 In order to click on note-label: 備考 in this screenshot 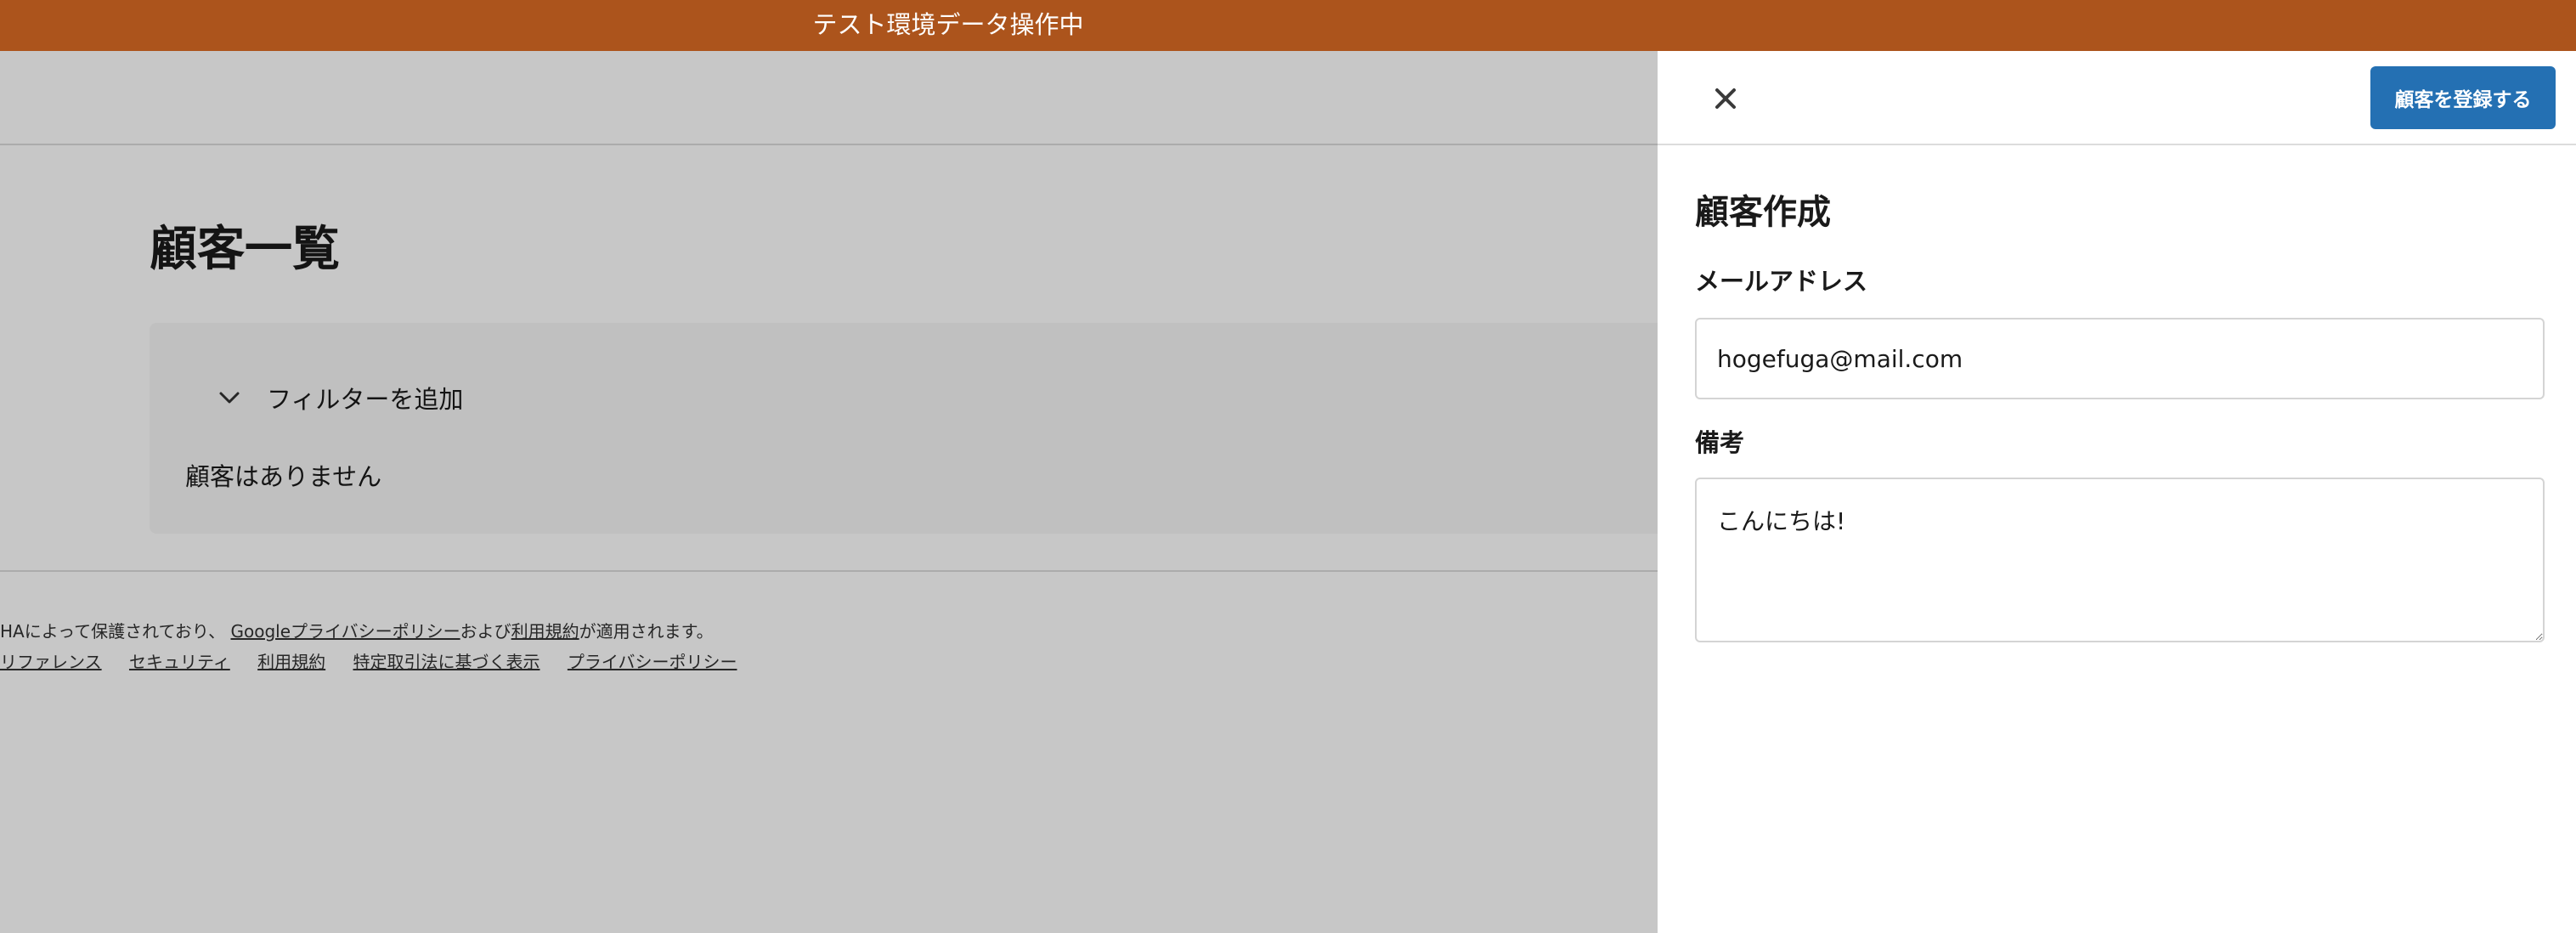, I will do `click(1720, 443)`.